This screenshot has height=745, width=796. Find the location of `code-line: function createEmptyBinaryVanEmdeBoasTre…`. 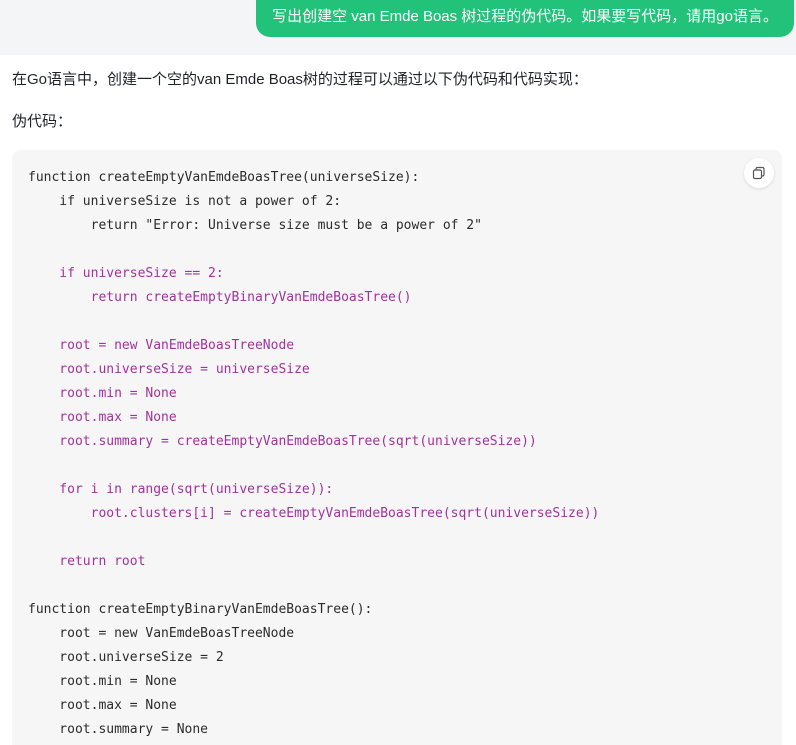

code-line: function createEmptyBinaryVanEmdeBoasTre… is located at coordinates (200, 609).